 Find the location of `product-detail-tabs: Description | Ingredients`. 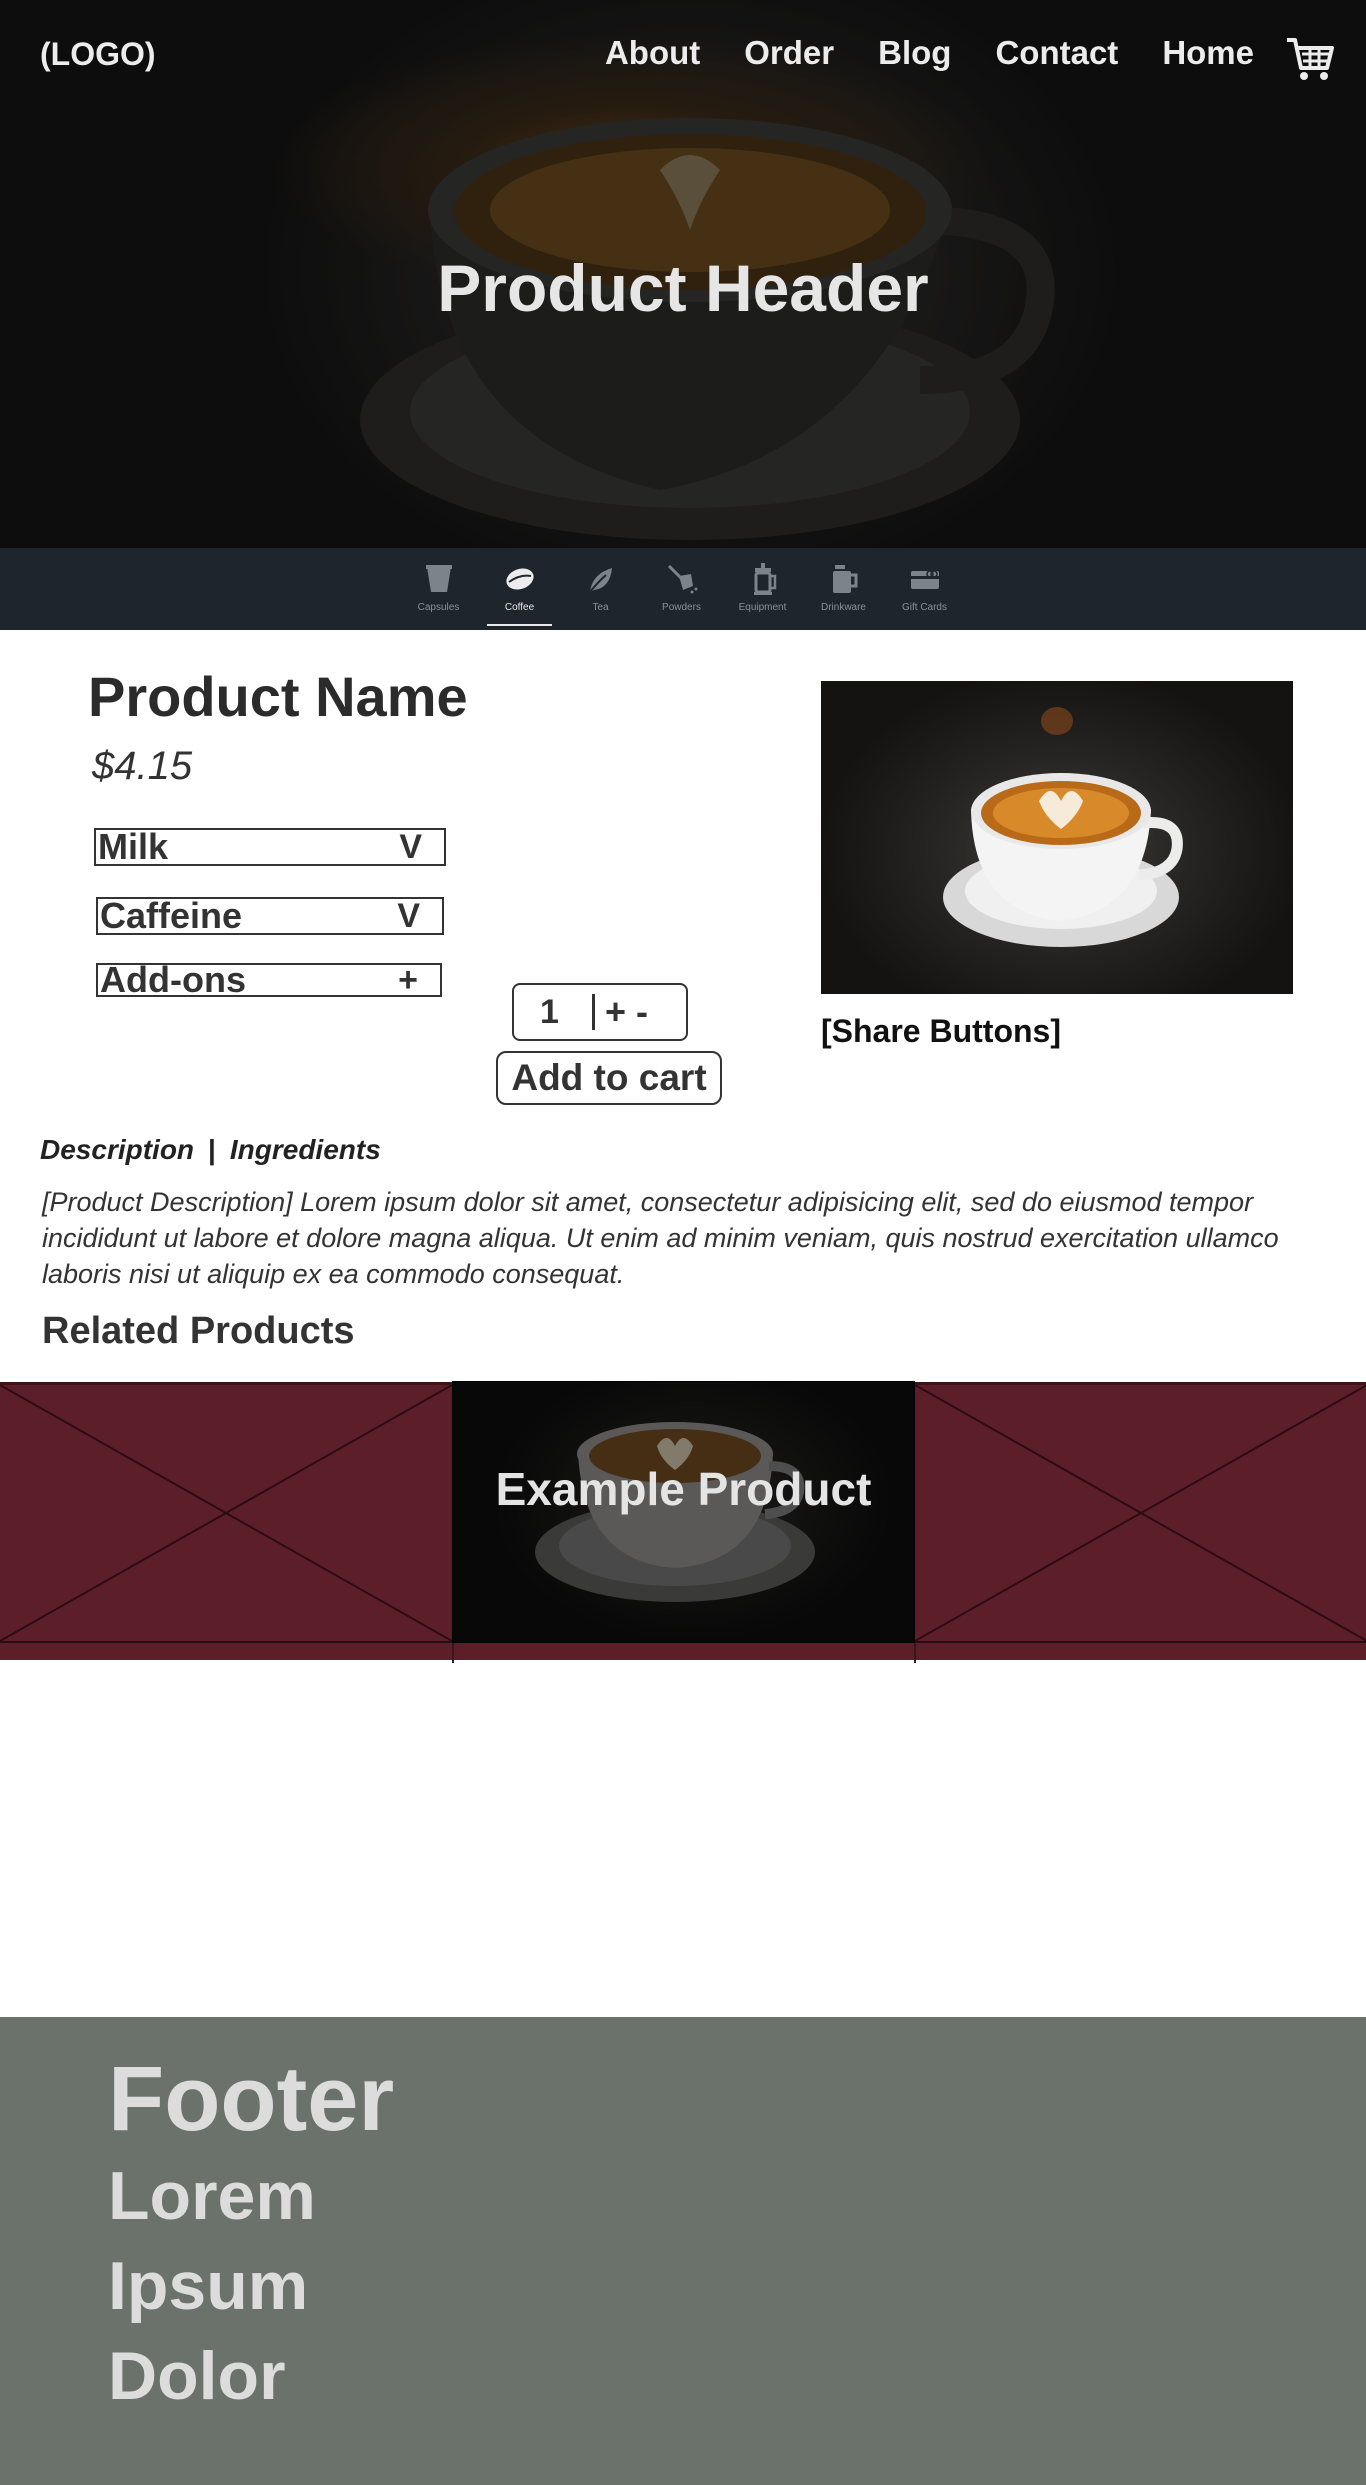

product-detail-tabs: Description | Ingredients is located at coordinates (210, 1150).